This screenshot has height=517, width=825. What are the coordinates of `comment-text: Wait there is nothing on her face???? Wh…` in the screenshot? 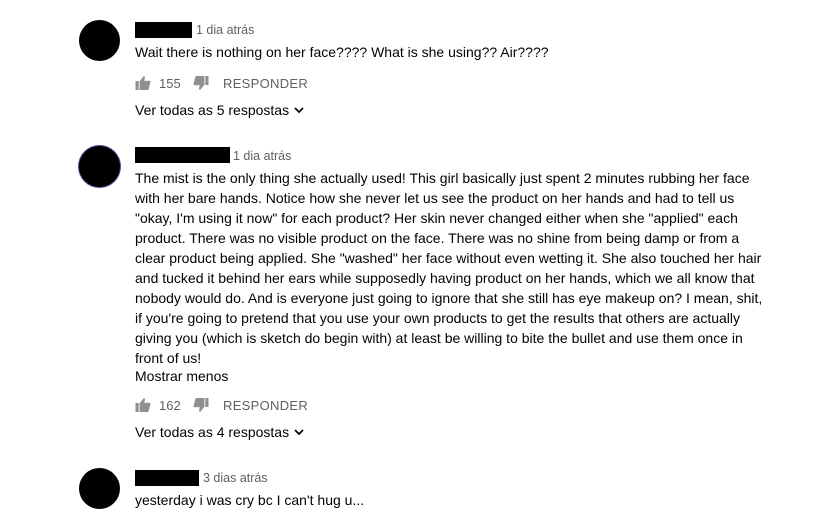 It's located at (342, 52).